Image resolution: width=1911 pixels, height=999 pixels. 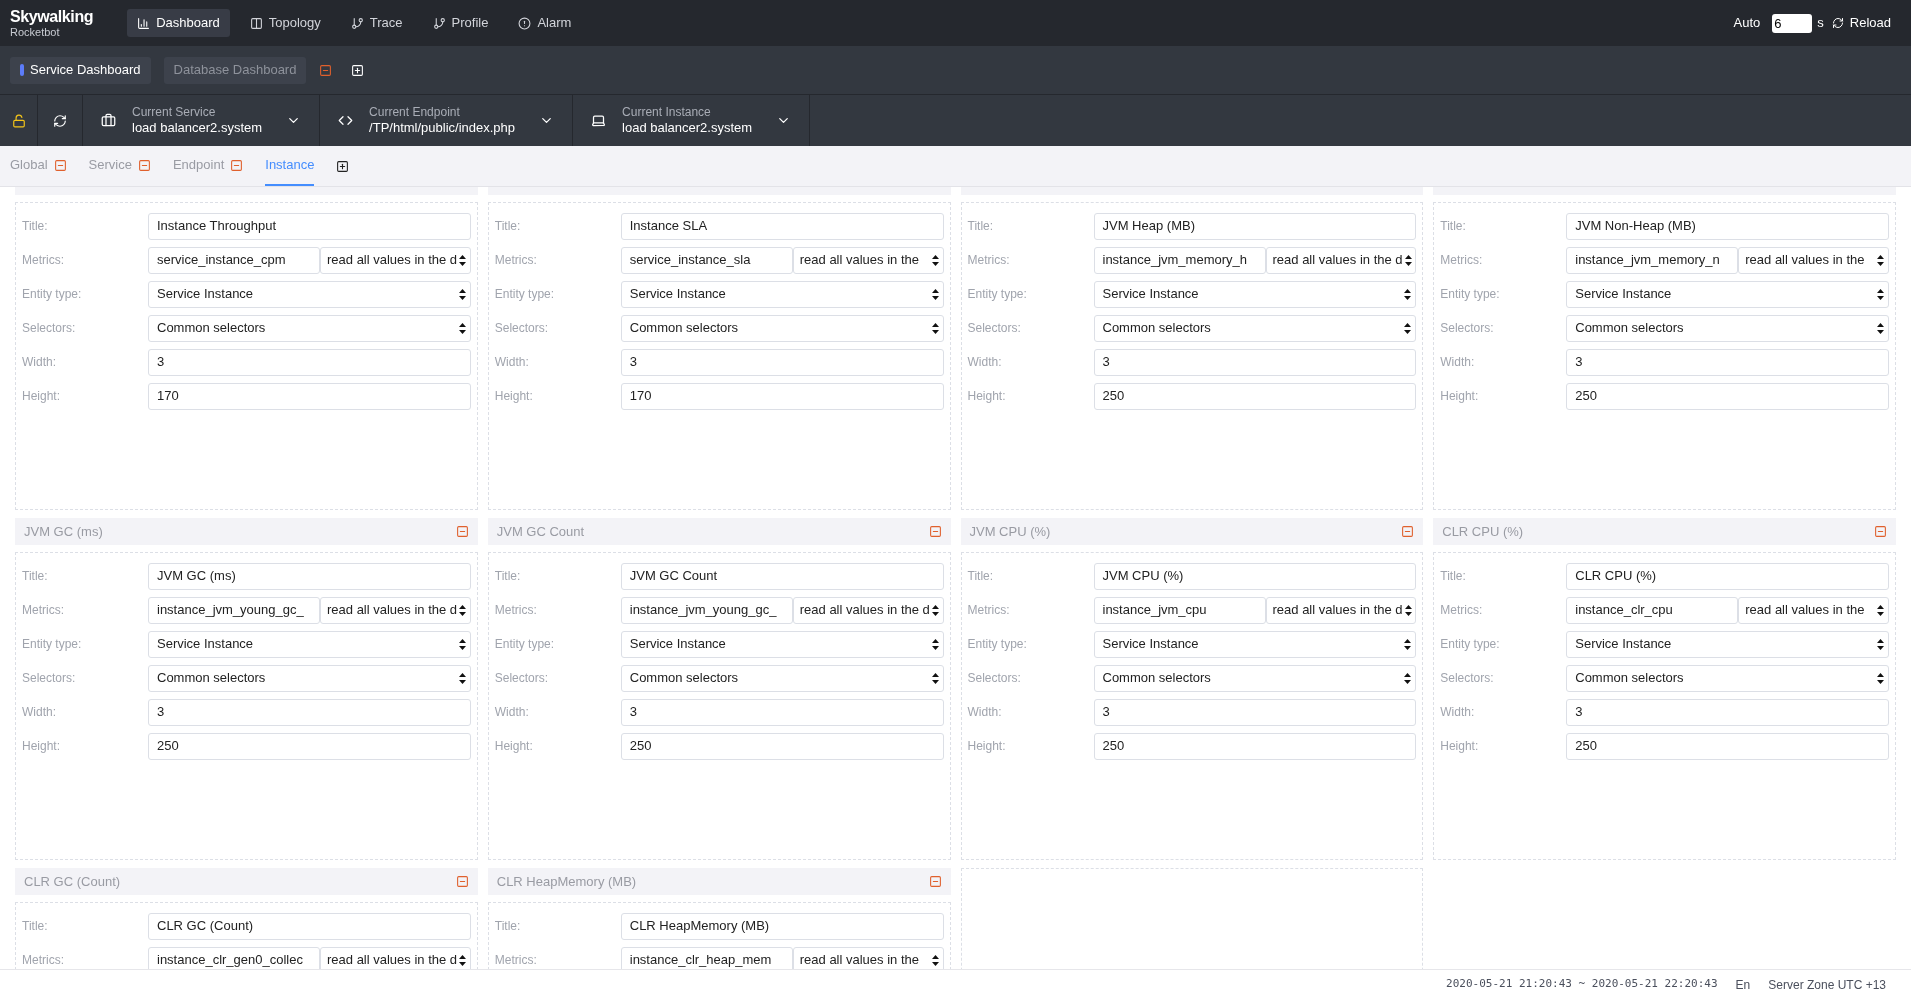 What do you see at coordinates (309, 576) in the screenshot?
I see `input-field: JVM GC (ms)` at bounding box center [309, 576].